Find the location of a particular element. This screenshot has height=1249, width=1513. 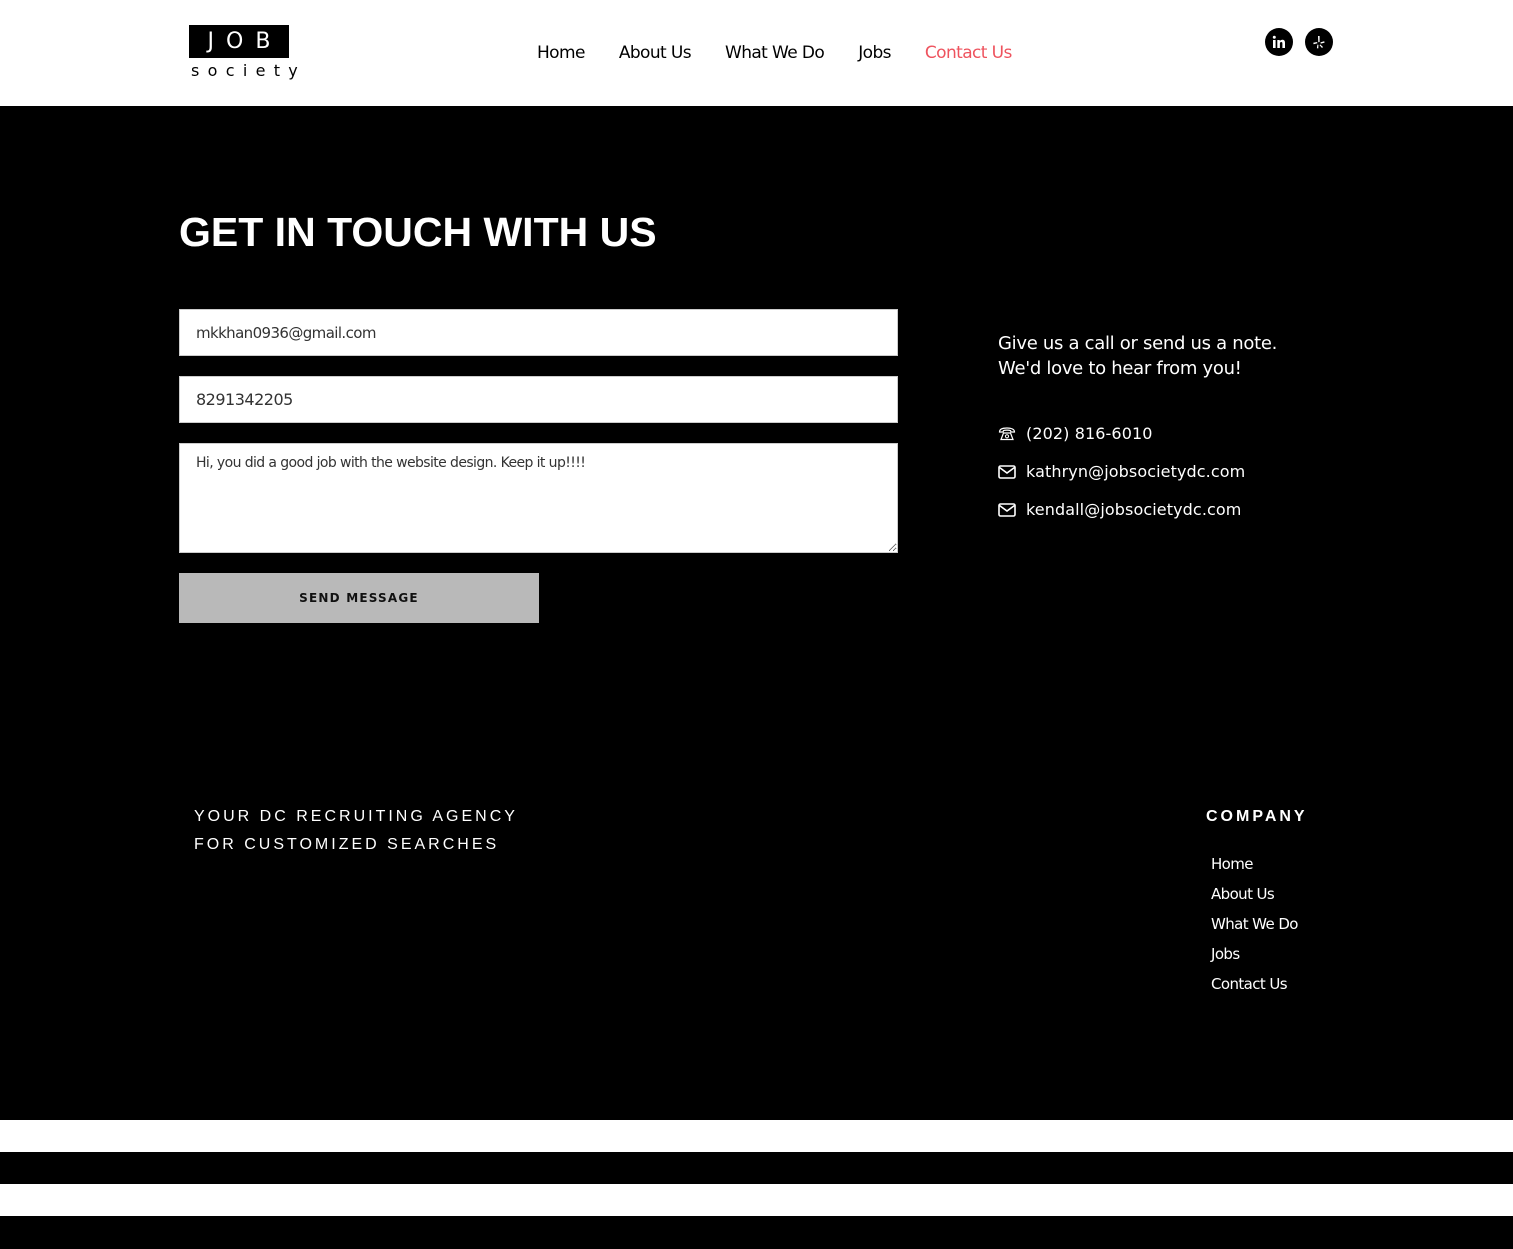

phone-number: (202) 816-6010 is located at coordinates (1089, 433).